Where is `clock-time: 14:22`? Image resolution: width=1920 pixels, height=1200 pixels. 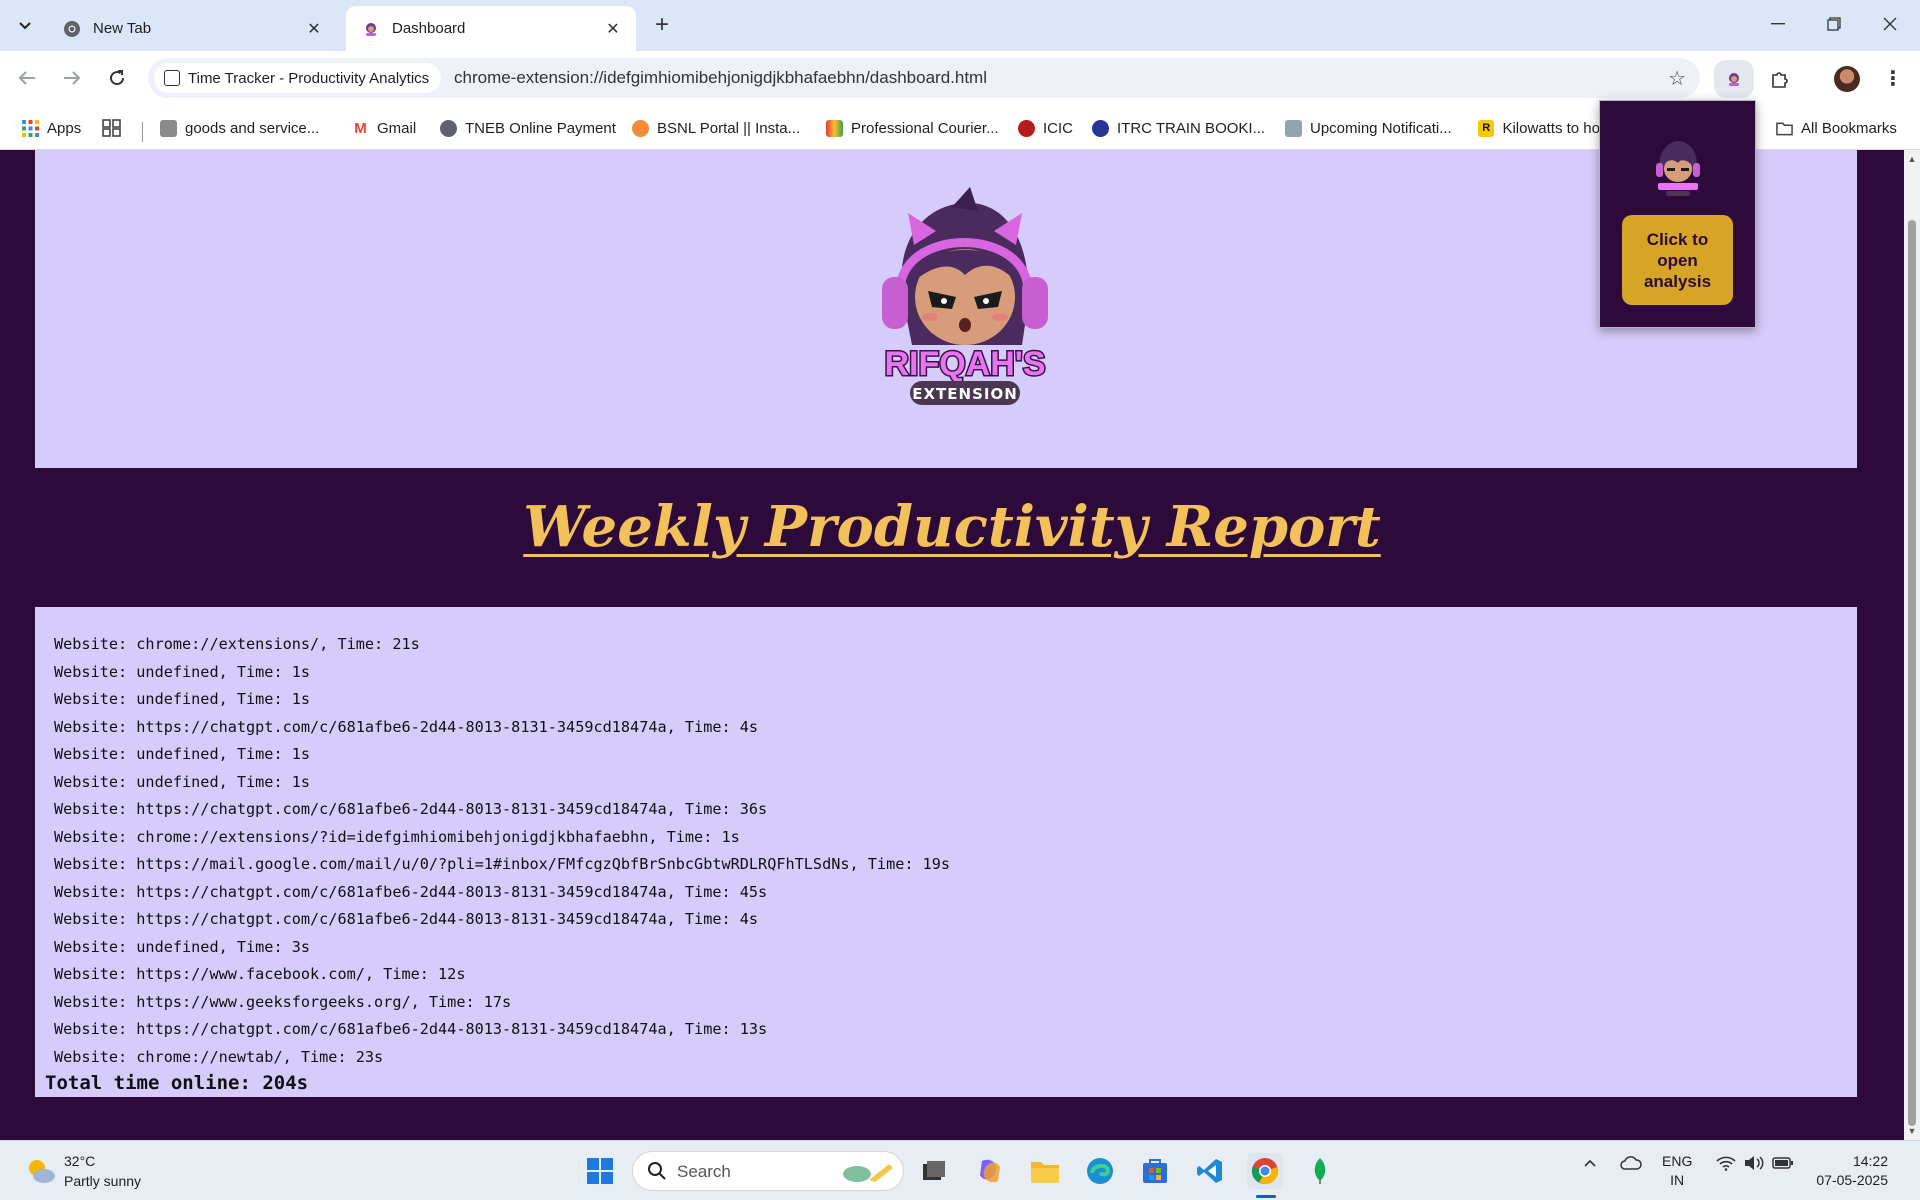 clock-time: 14:22 is located at coordinates (1870, 1161).